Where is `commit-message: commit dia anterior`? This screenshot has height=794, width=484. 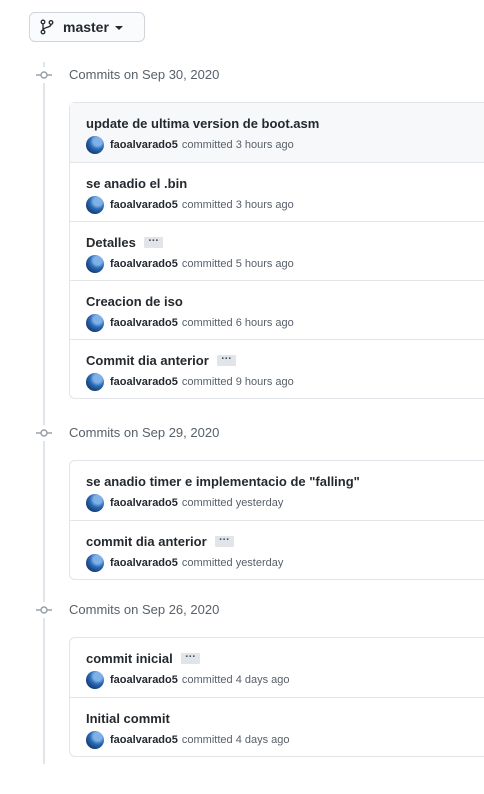 commit-message: commit dia anterior is located at coordinates (146, 541).